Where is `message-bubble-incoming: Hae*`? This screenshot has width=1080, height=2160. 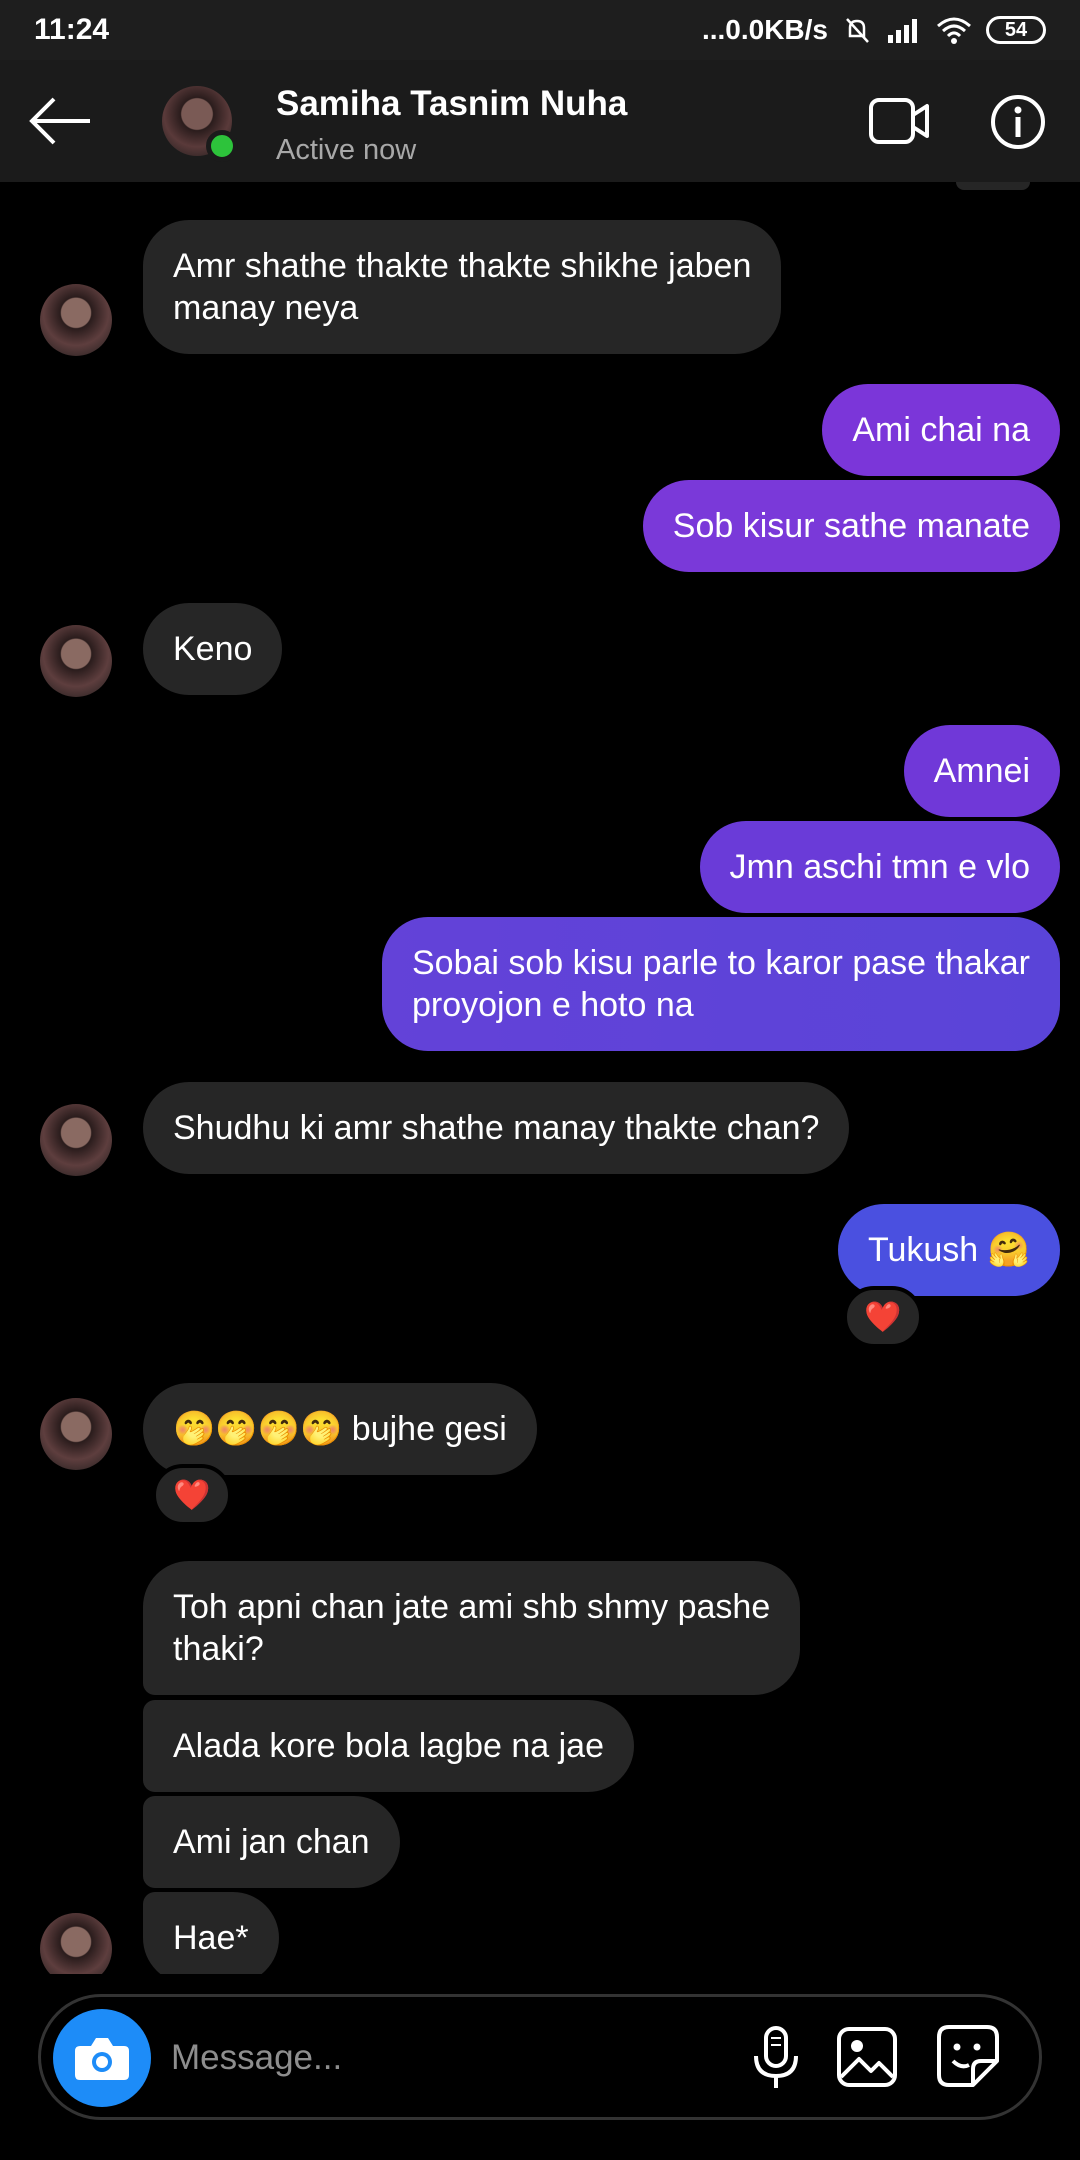
message-bubble-incoming: Hae* is located at coordinates (211, 1933).